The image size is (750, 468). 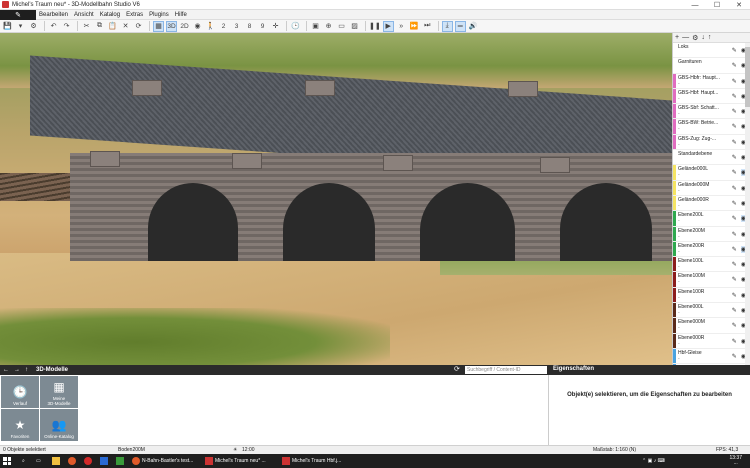 I want to click on up-icon: ↑, so click(x=26, y=370).